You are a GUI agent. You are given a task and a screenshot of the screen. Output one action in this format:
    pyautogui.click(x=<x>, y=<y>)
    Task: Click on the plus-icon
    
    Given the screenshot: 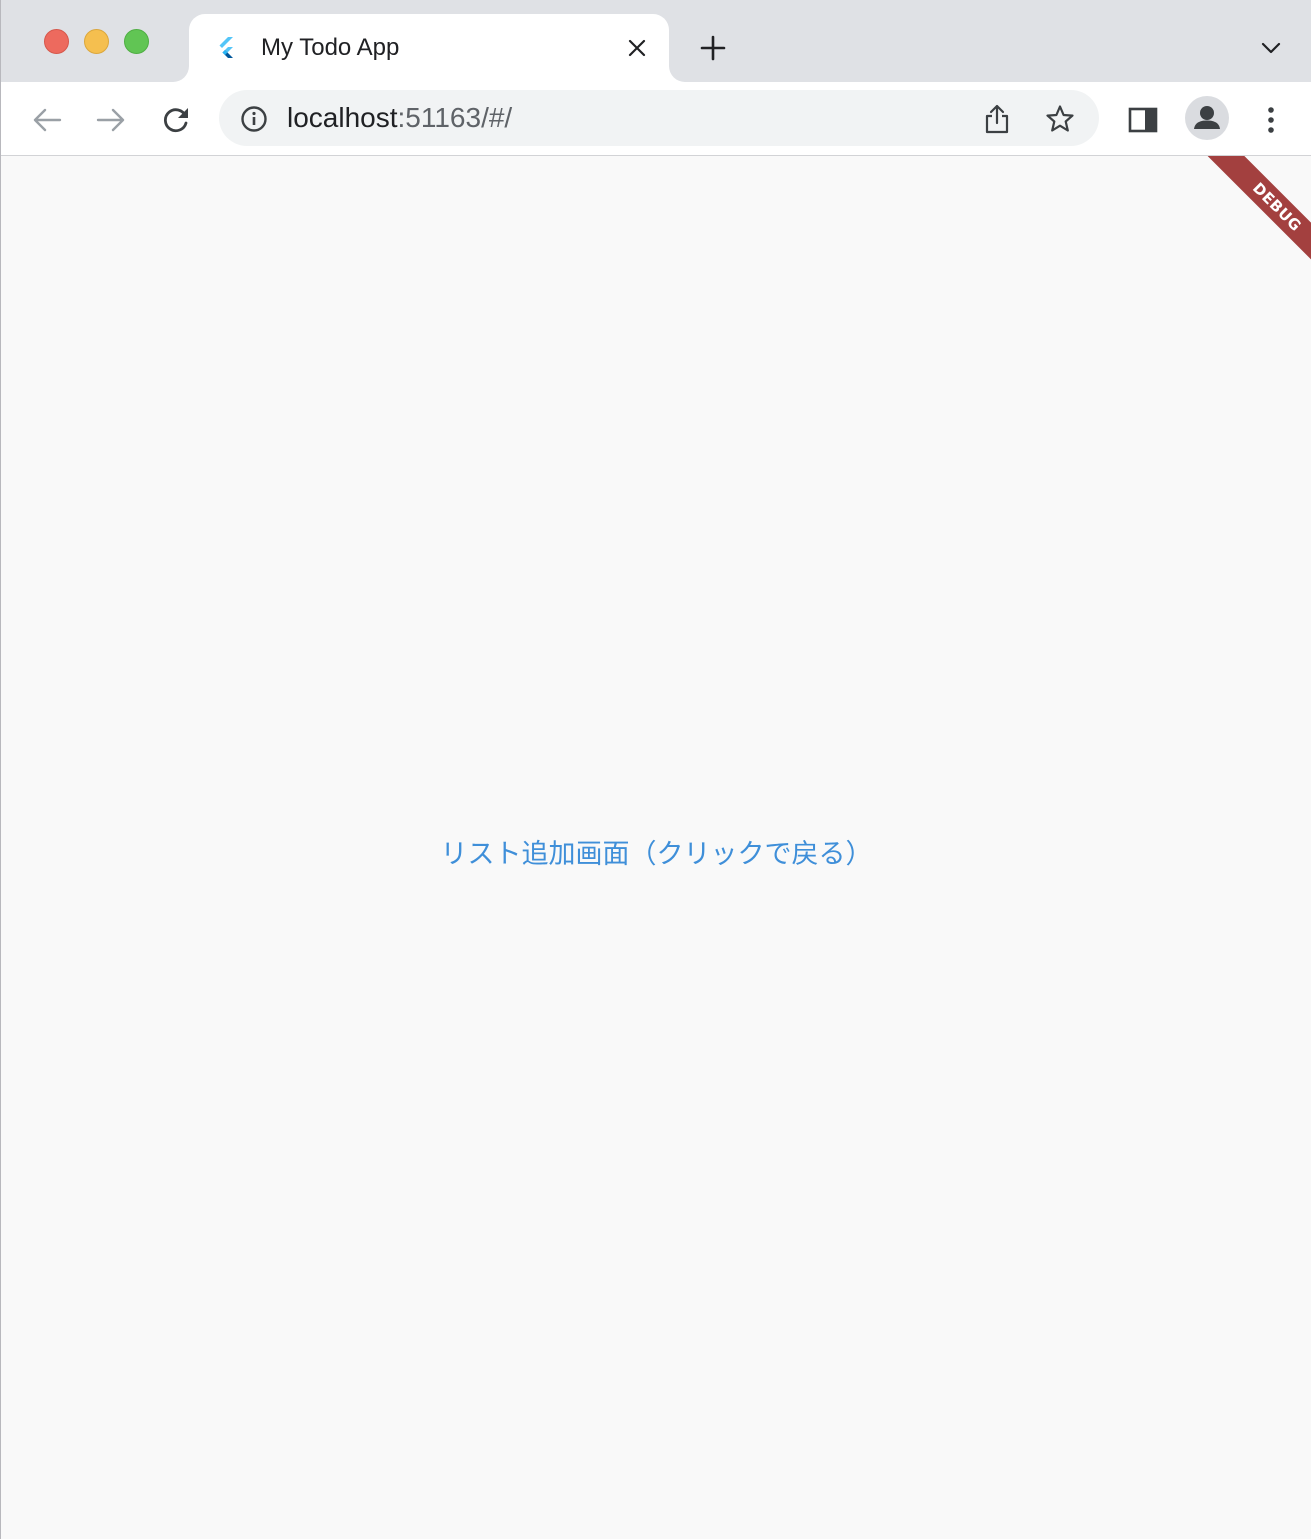 What is the action you would take?
    pyautogui.click(x=713, y=48)
    